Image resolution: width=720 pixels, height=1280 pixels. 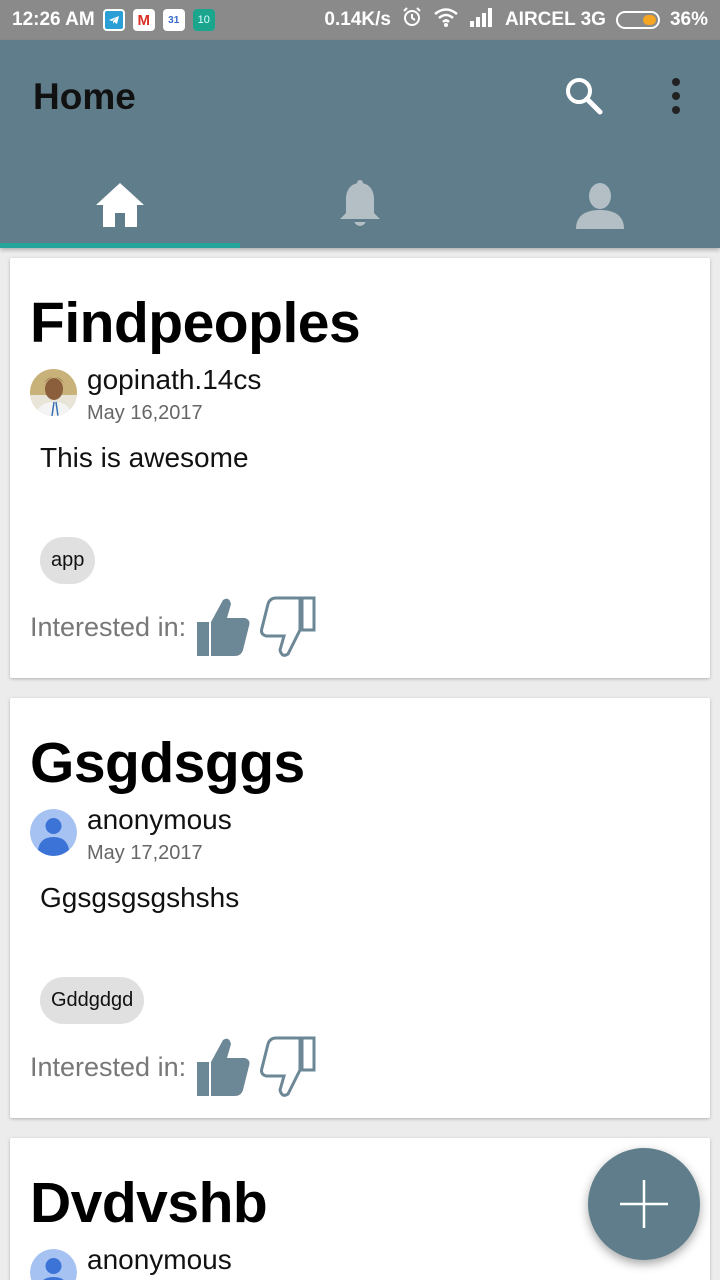 I want to click on more-vert-icon, so click(x=676, y=96).